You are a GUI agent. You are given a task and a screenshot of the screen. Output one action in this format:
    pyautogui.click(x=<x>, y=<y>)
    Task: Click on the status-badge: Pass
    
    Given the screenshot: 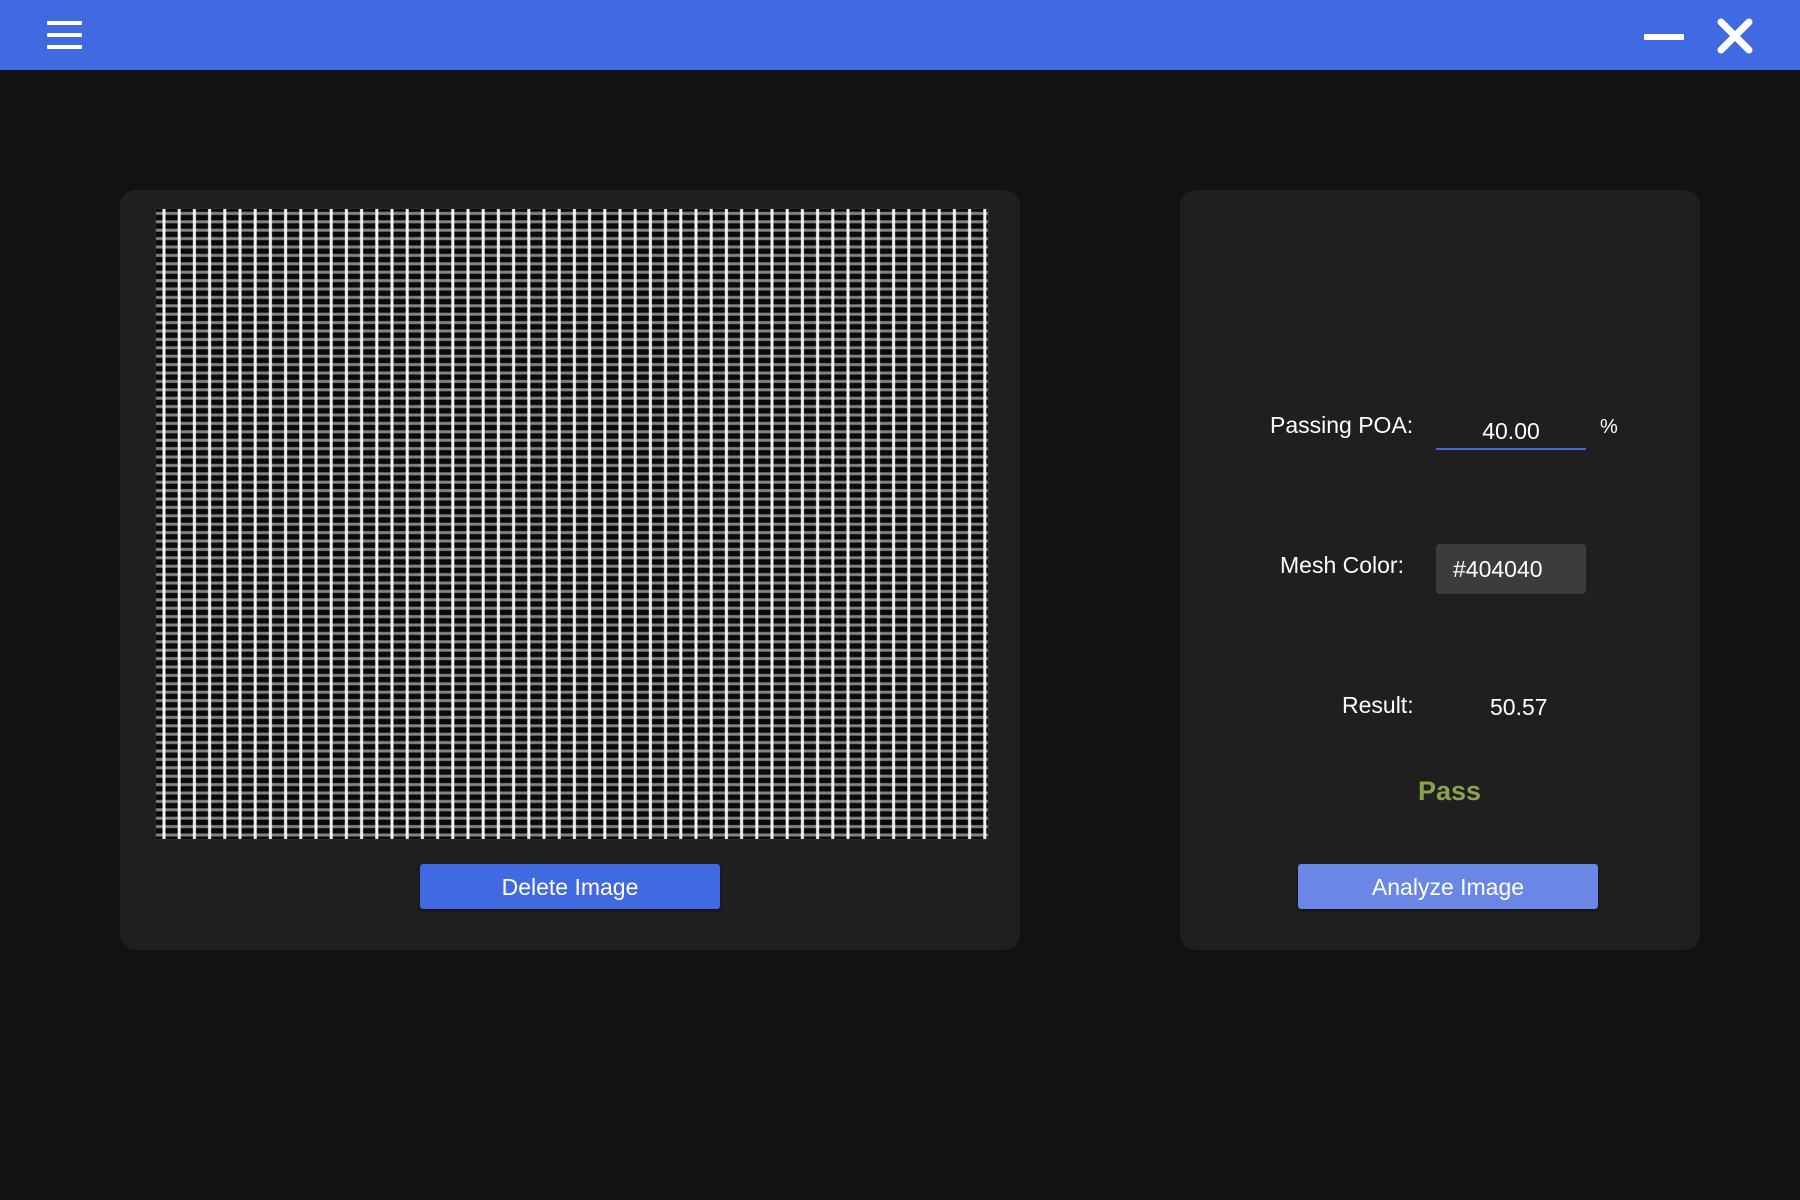 What is the action you would take?
    pyautogui.click(x=1450, y=791)
    